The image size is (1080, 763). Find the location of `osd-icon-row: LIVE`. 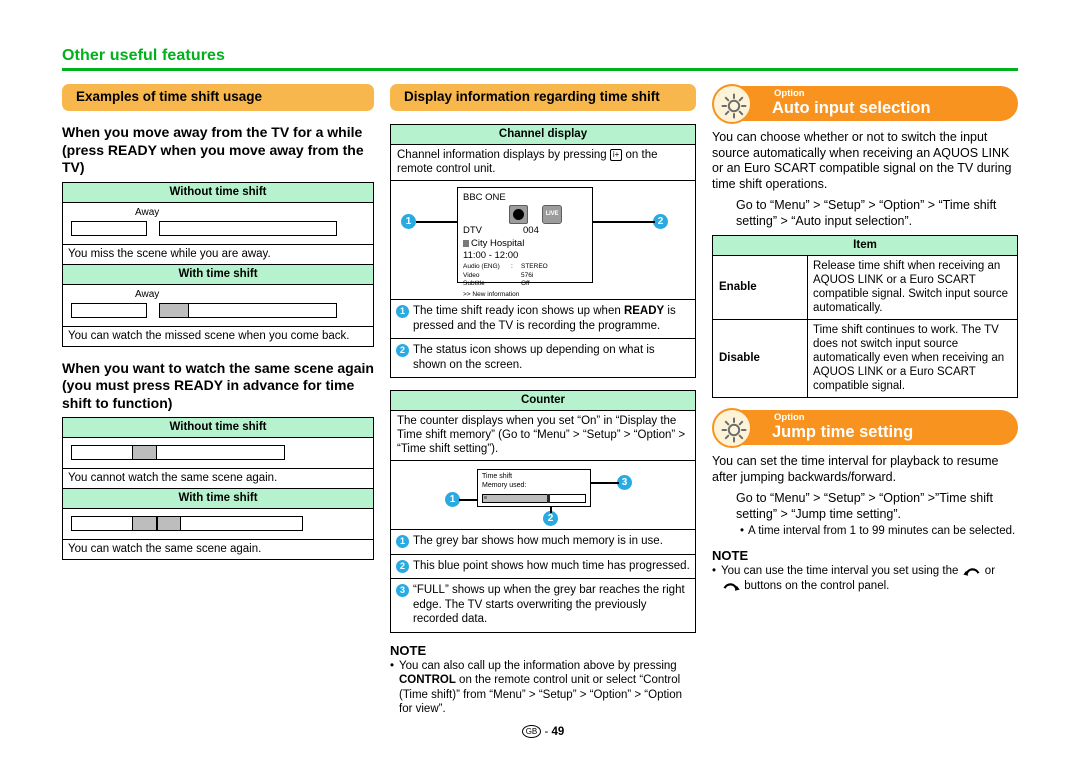

osd-icon-row: LIVE is located at coordinates (525, 215).